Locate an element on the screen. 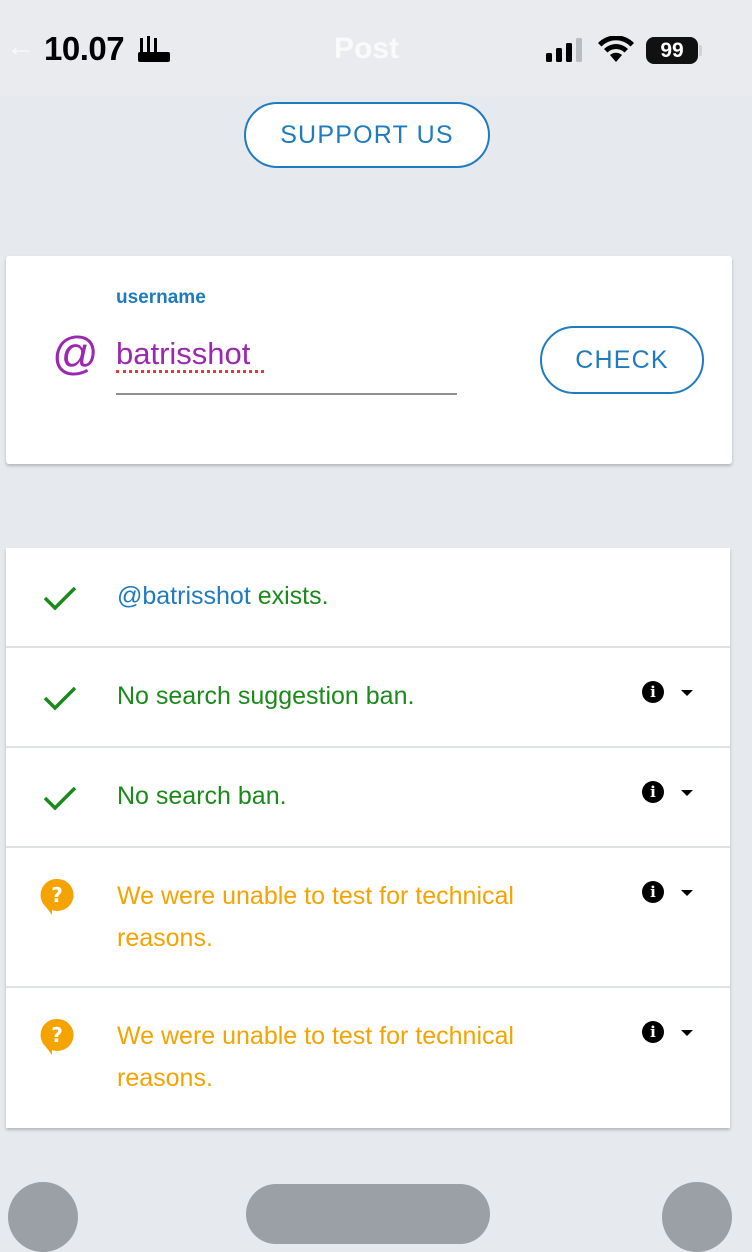  result-text: @batrisshot exists. is located at coordinates (223, 596).